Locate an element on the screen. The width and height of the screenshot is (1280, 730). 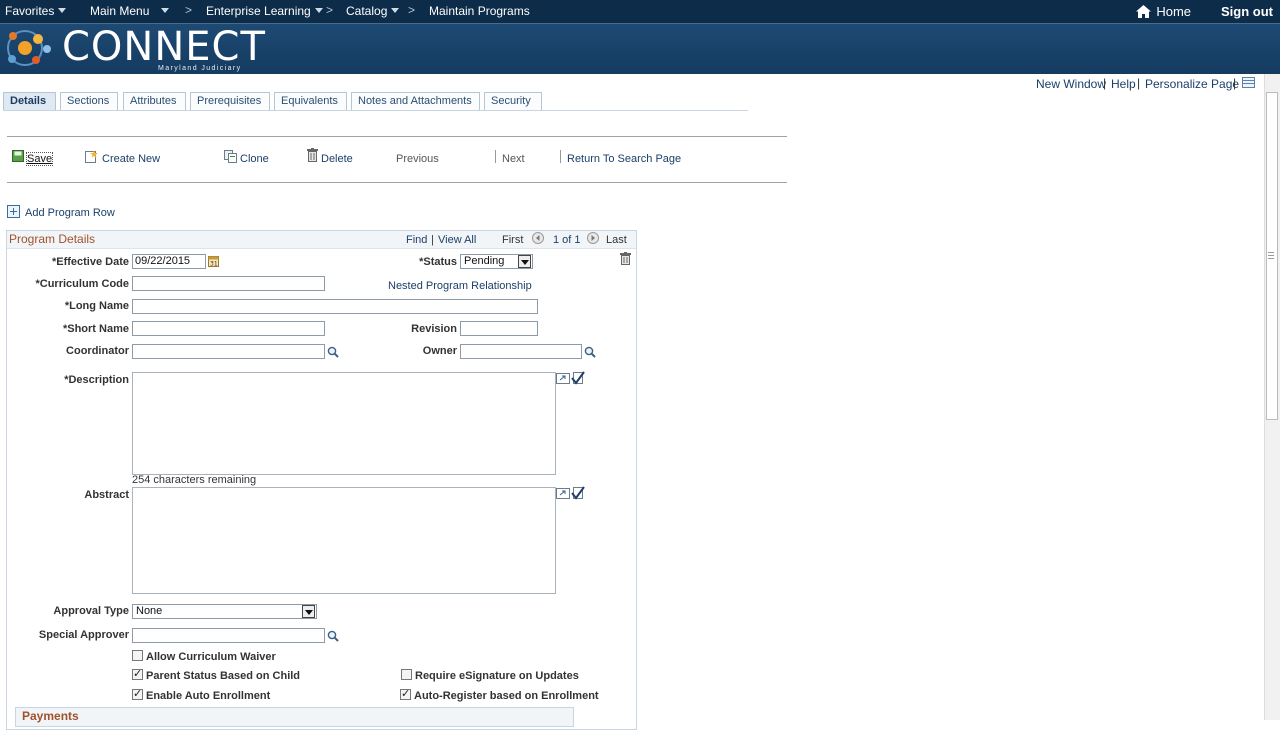
effective-date-field: 09/22/2015 is located at coordinates (169, 261).